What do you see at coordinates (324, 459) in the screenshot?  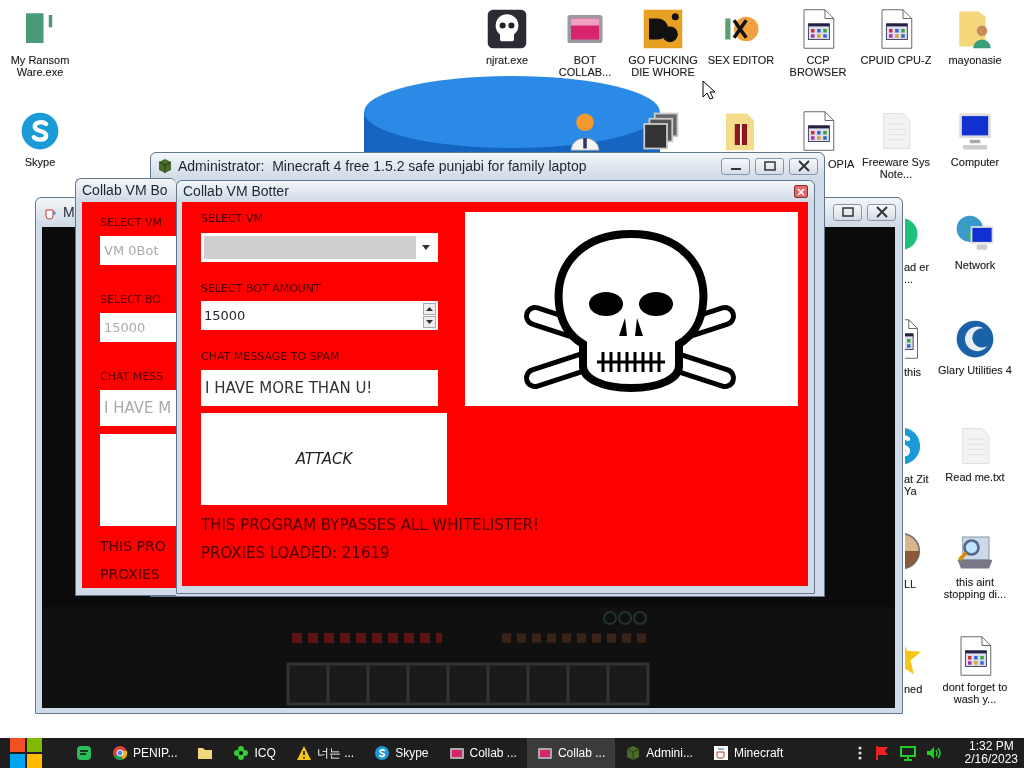 I see `attack-button: ATTACK` at bounding box center [324, 459].